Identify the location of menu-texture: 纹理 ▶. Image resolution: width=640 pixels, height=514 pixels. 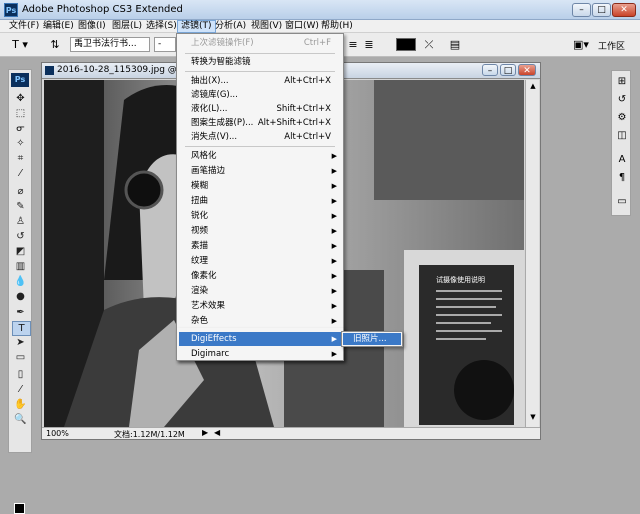
(260, 261).